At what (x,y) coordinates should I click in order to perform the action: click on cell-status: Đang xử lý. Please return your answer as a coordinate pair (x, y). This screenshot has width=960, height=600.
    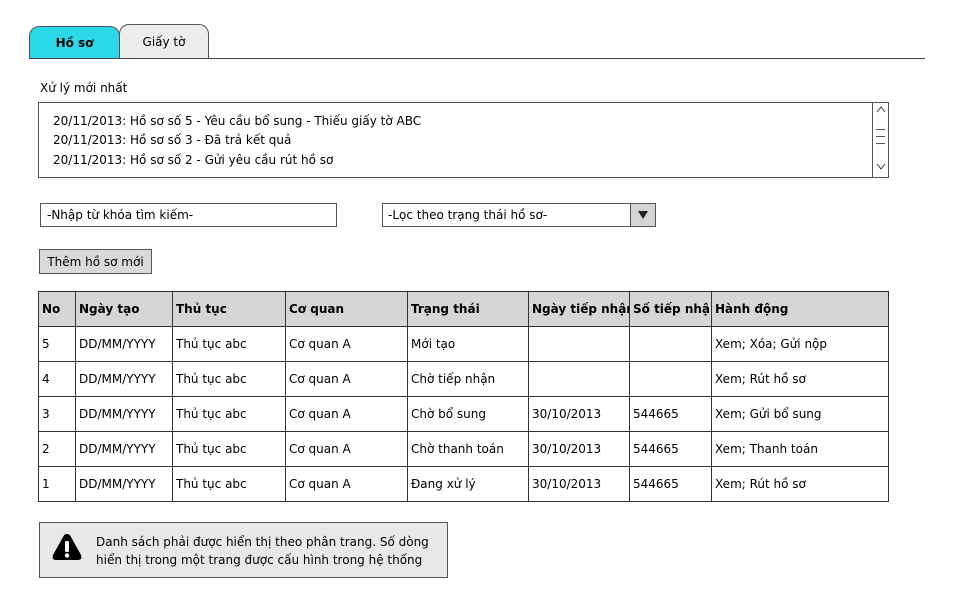
    Looking at the image, I should click on (468, 484).